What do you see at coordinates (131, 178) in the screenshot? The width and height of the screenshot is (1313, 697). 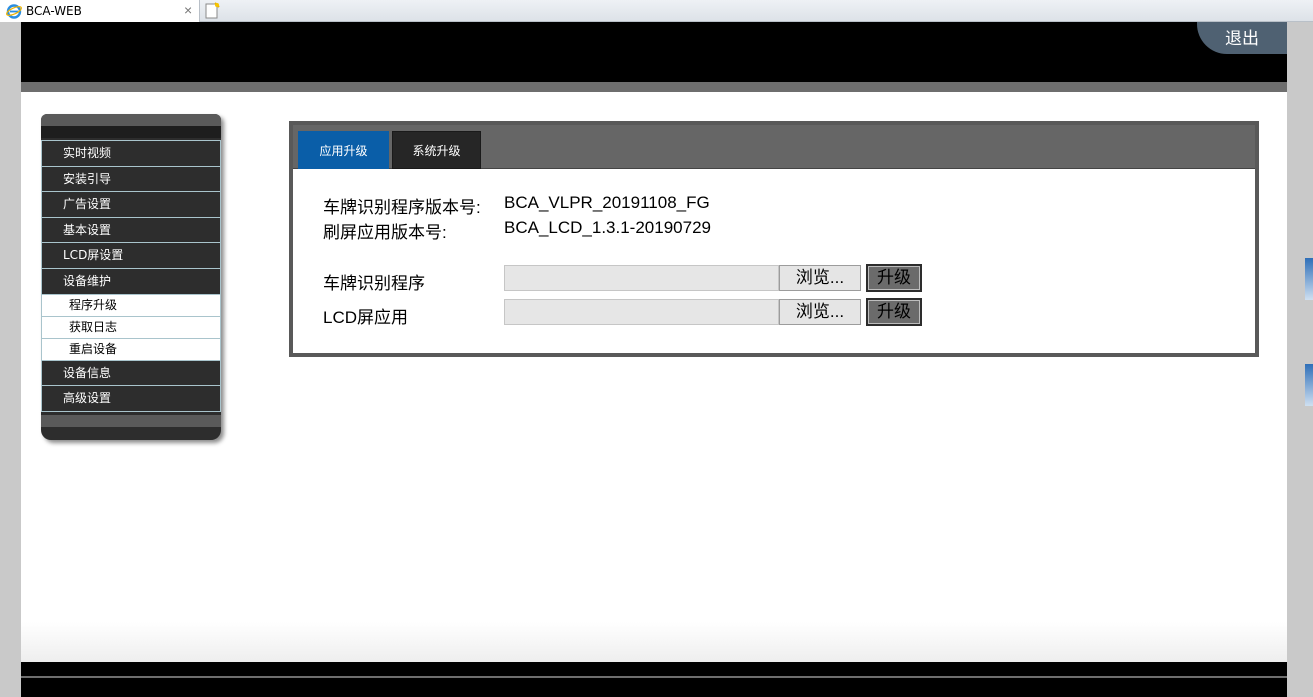 I see `sidebar-item-install-guide: 安装引导` at bounding box center [131, 178].